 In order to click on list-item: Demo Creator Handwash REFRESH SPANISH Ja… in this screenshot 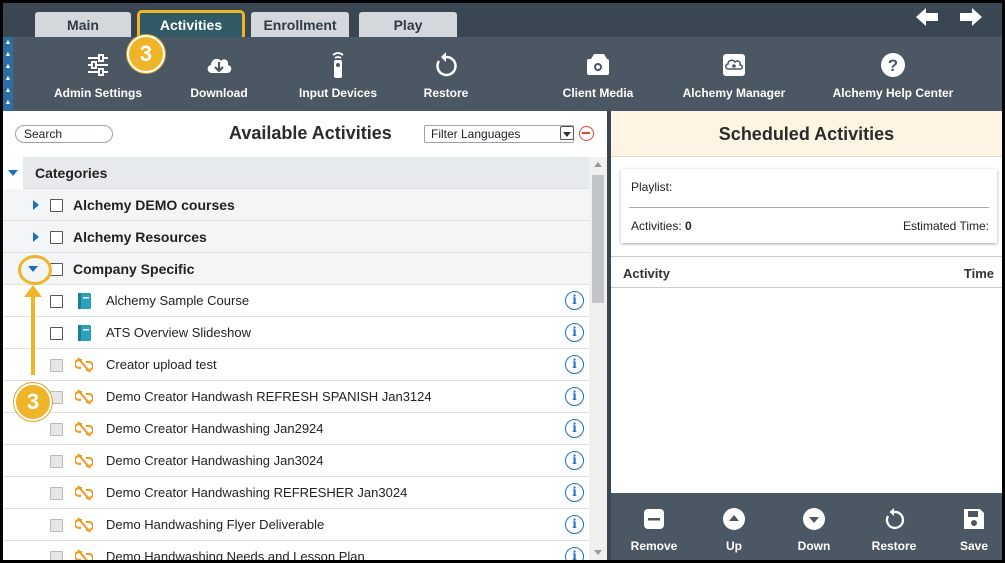, I will do `click(296, 397)`.